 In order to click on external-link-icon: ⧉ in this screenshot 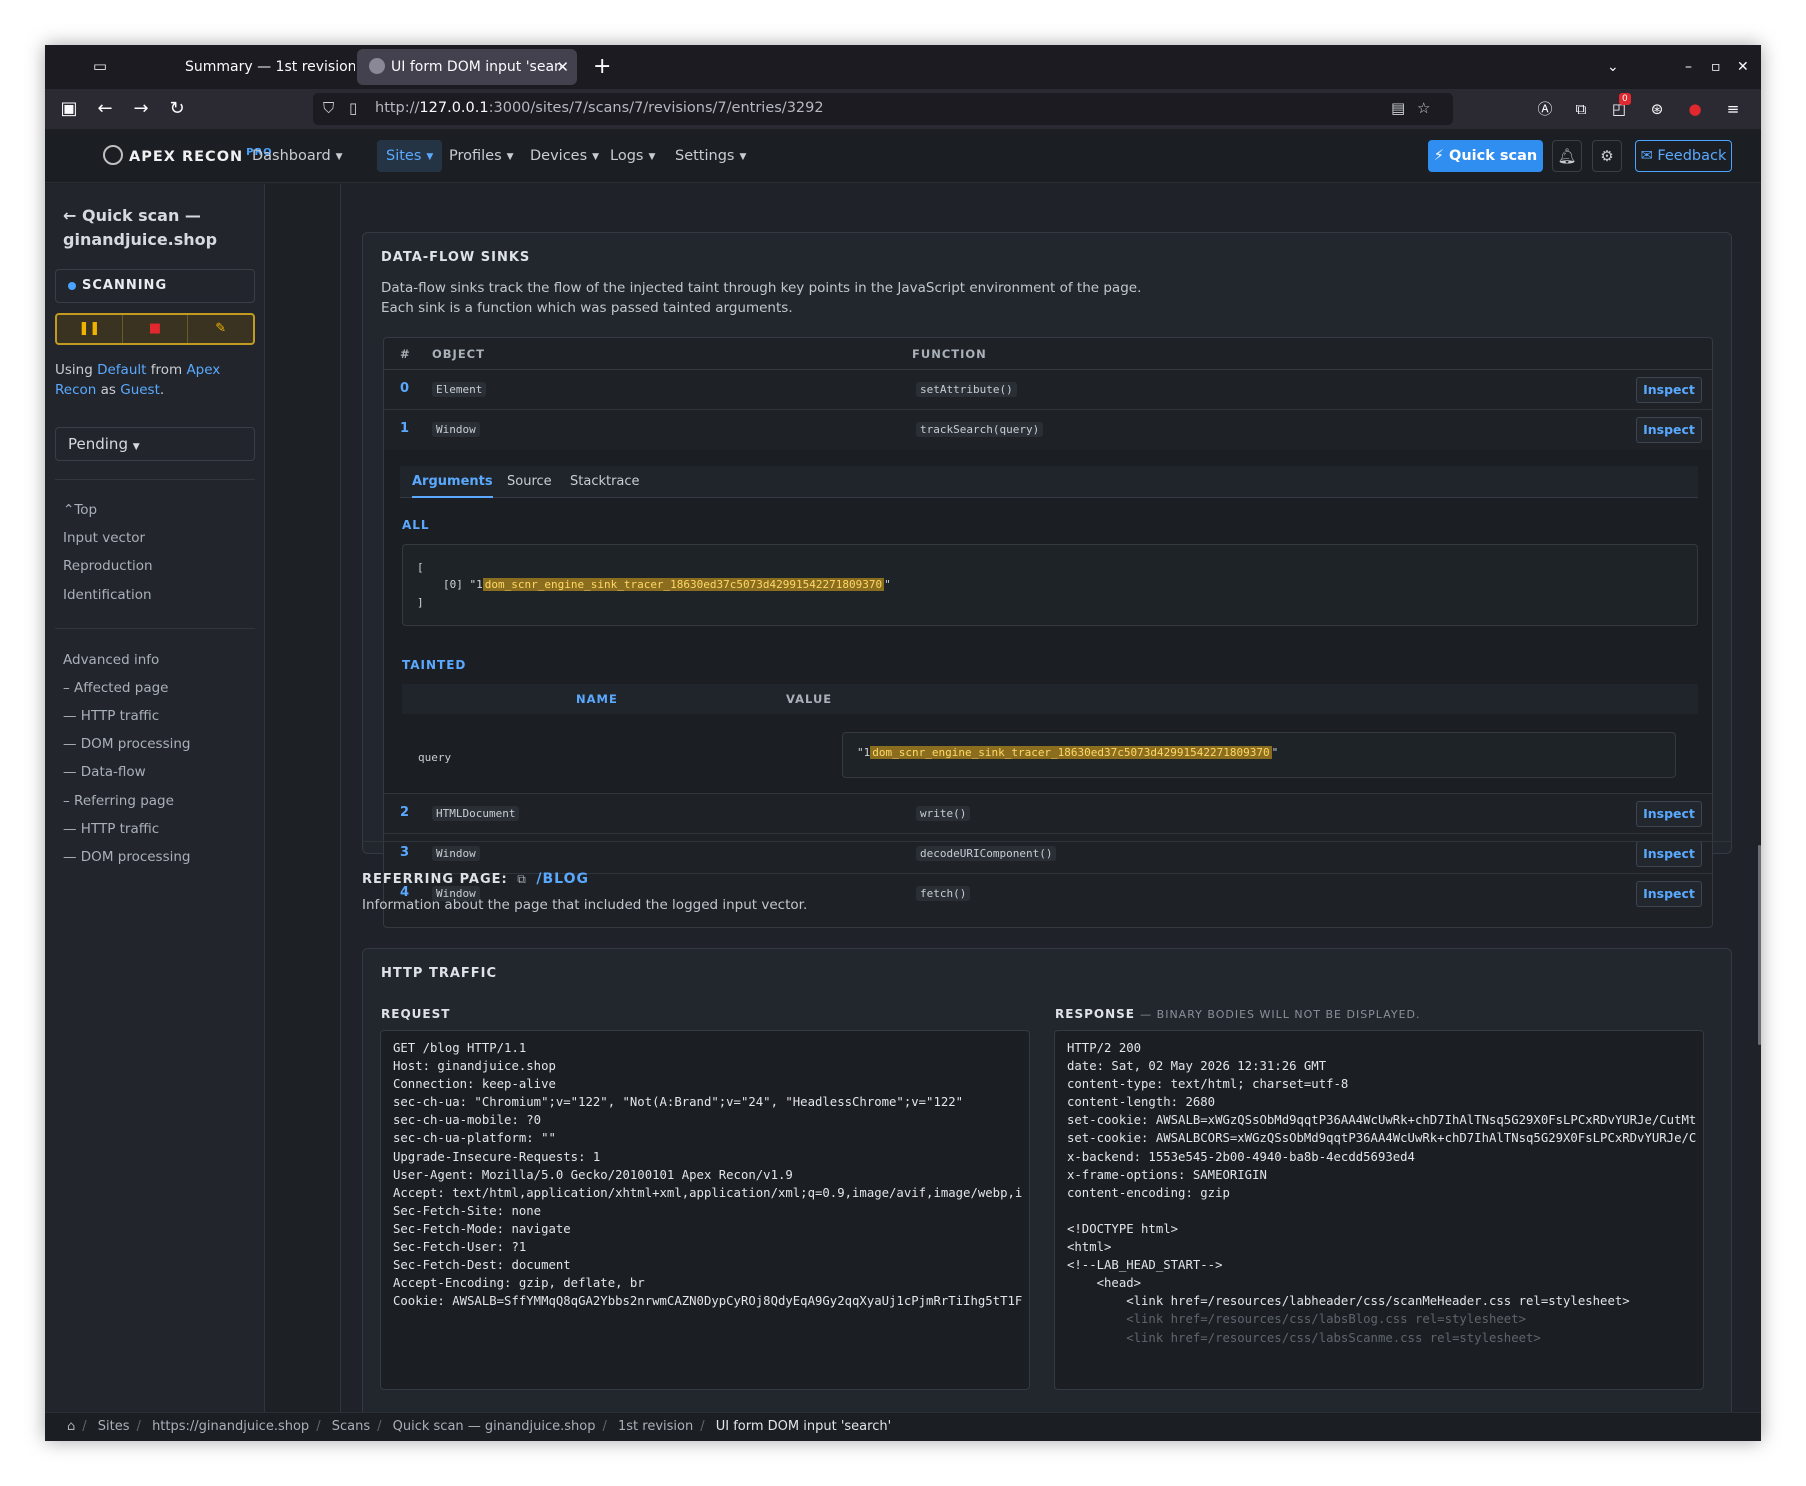, I will do `click(522, 879)`.